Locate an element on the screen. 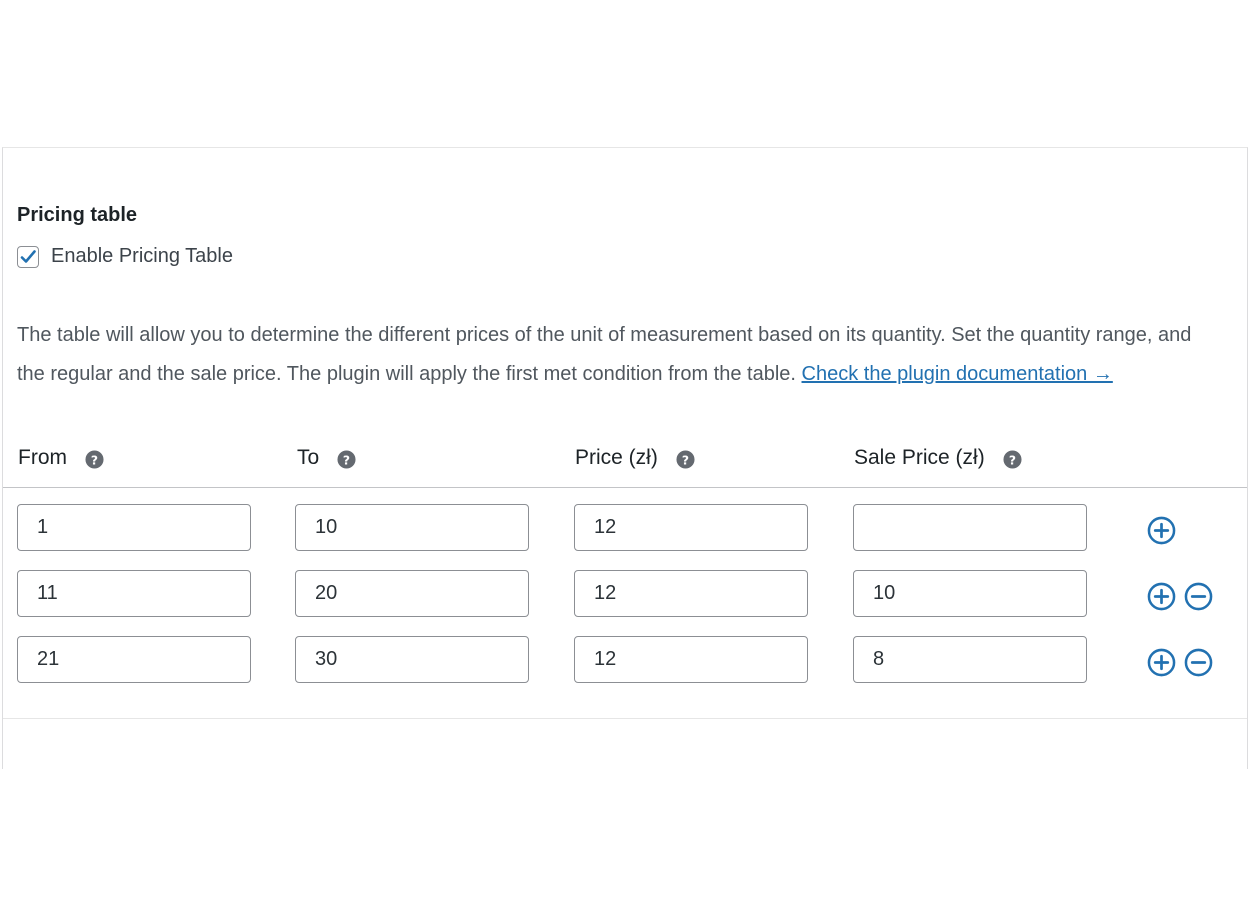  enable-pricing-checkbox is located at coordinates (28, 256).